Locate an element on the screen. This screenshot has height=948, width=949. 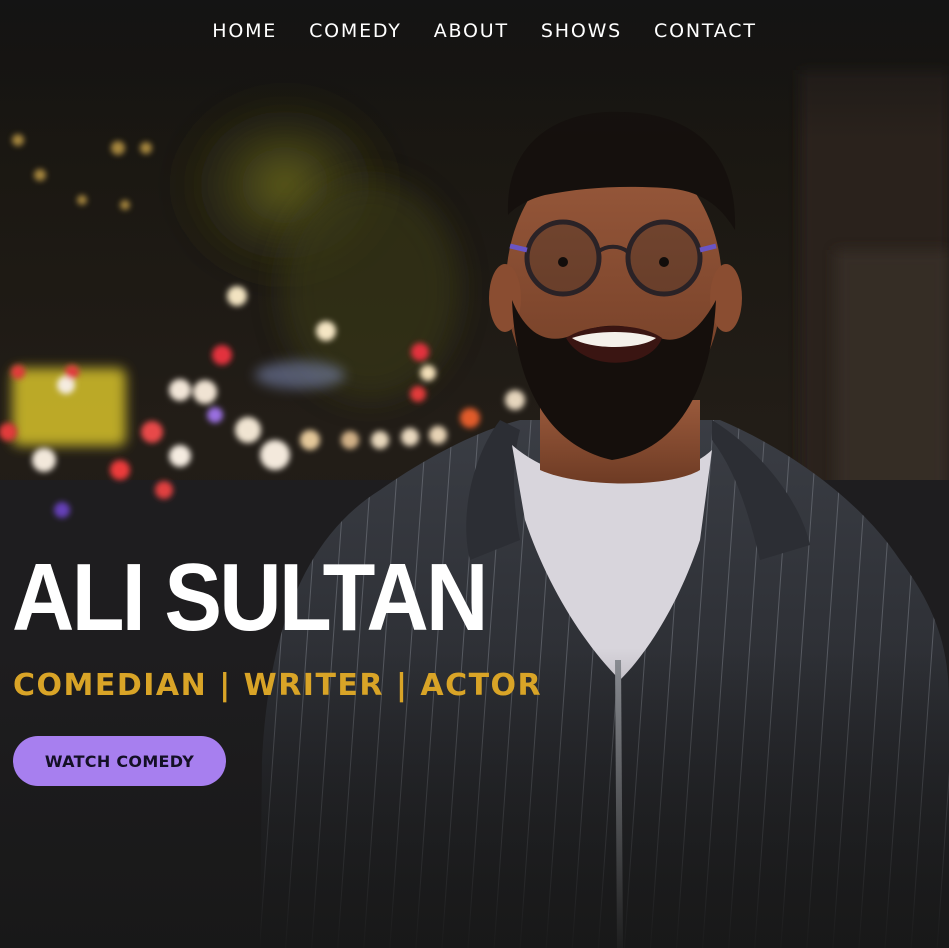
nav-link-contact: CONTACT is located at coordinates (705, 31).